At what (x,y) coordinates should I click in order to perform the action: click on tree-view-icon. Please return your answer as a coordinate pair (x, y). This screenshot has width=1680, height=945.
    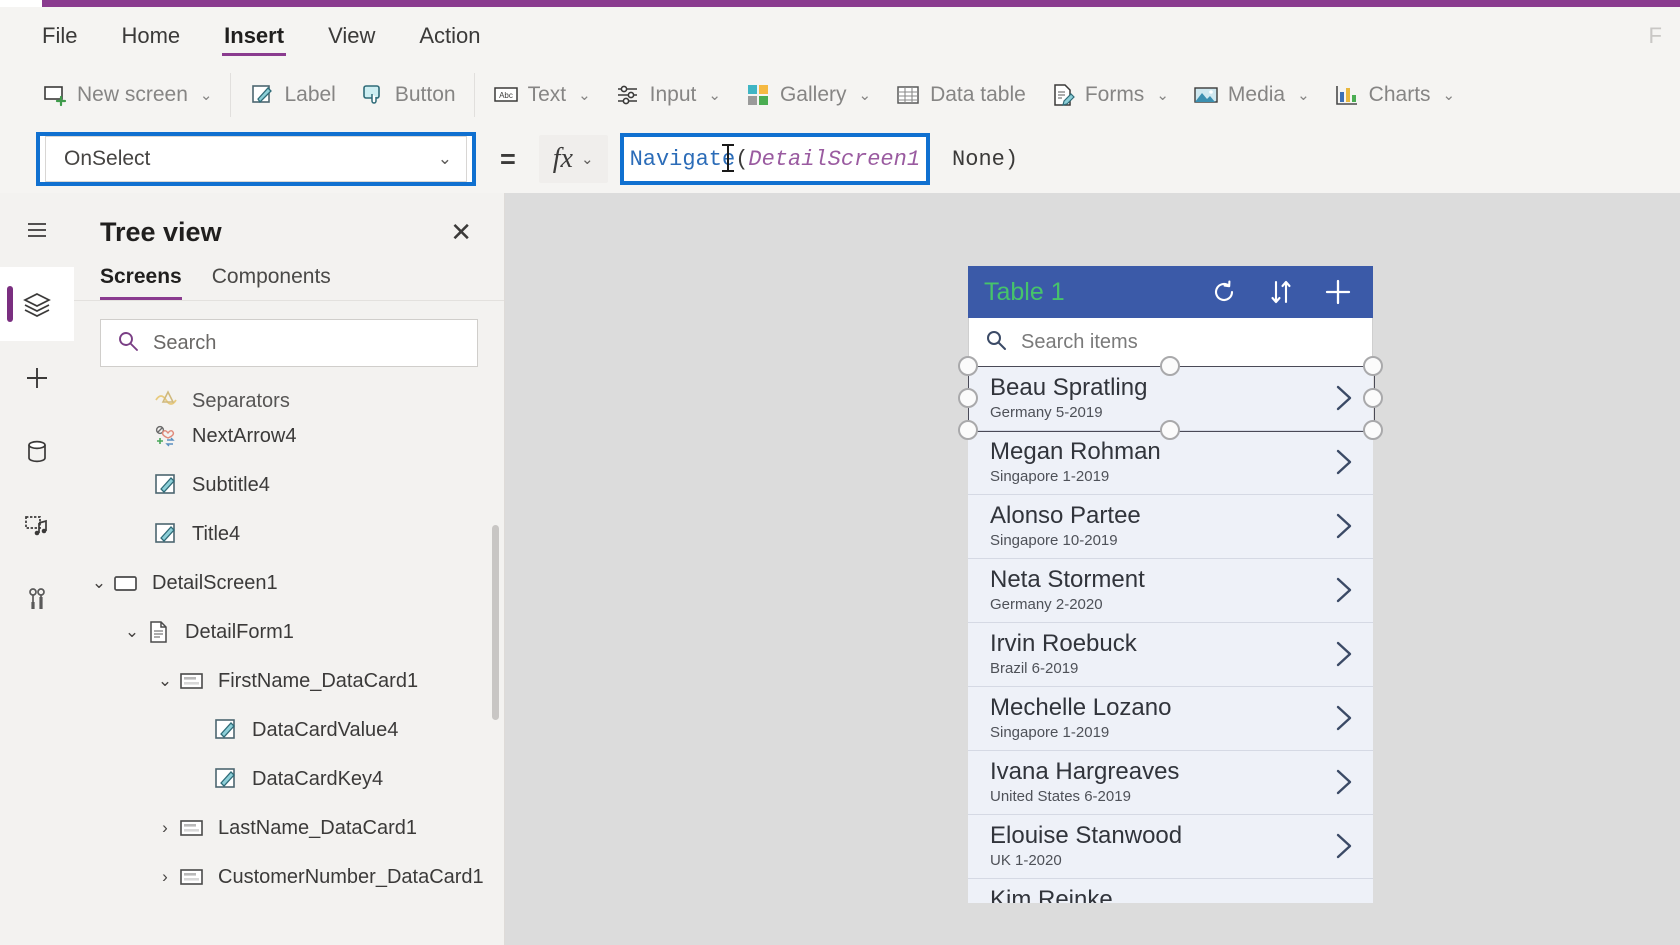
    Looking at the image, I should click on (37, 304).